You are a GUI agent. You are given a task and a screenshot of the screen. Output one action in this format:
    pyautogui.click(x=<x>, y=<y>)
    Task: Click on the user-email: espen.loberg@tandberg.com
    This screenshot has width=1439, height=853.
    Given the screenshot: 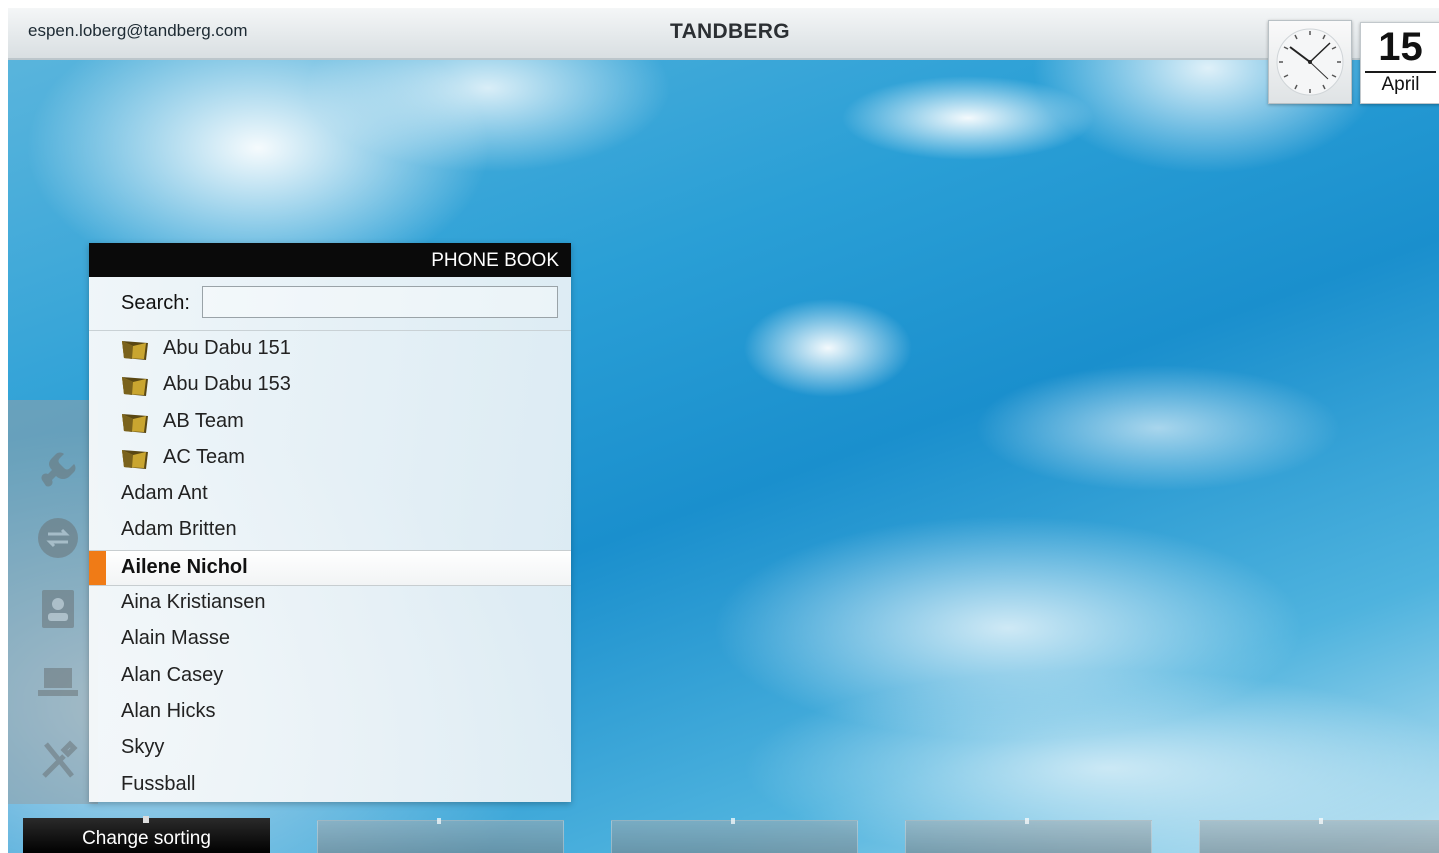 What is the action you would take?
    pyautogui.click(x=138, y=30)
    